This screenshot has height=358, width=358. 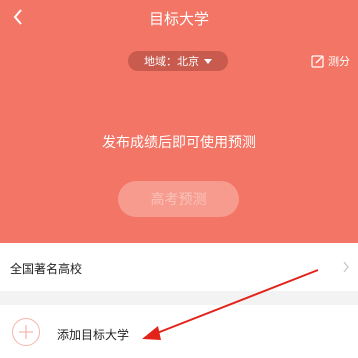 I want to click on top-bar: 目标大学, so click(x=179, y=18).